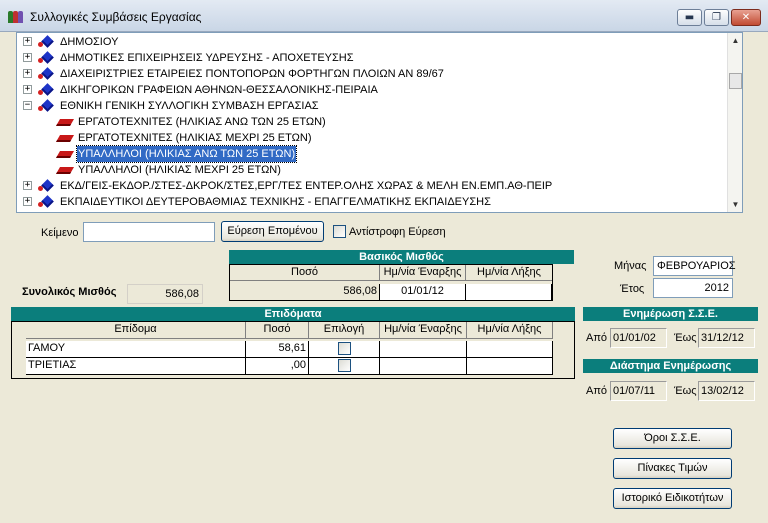 Image resolution: width=768 pixels, height=523 pixels. Describe the element at coordinates (509, 292) in the screenshot. I see `basic-end-cell` at that location.